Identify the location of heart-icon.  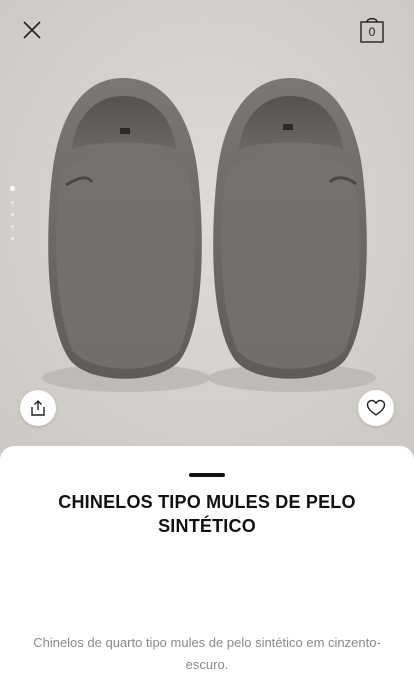
(376, 407).